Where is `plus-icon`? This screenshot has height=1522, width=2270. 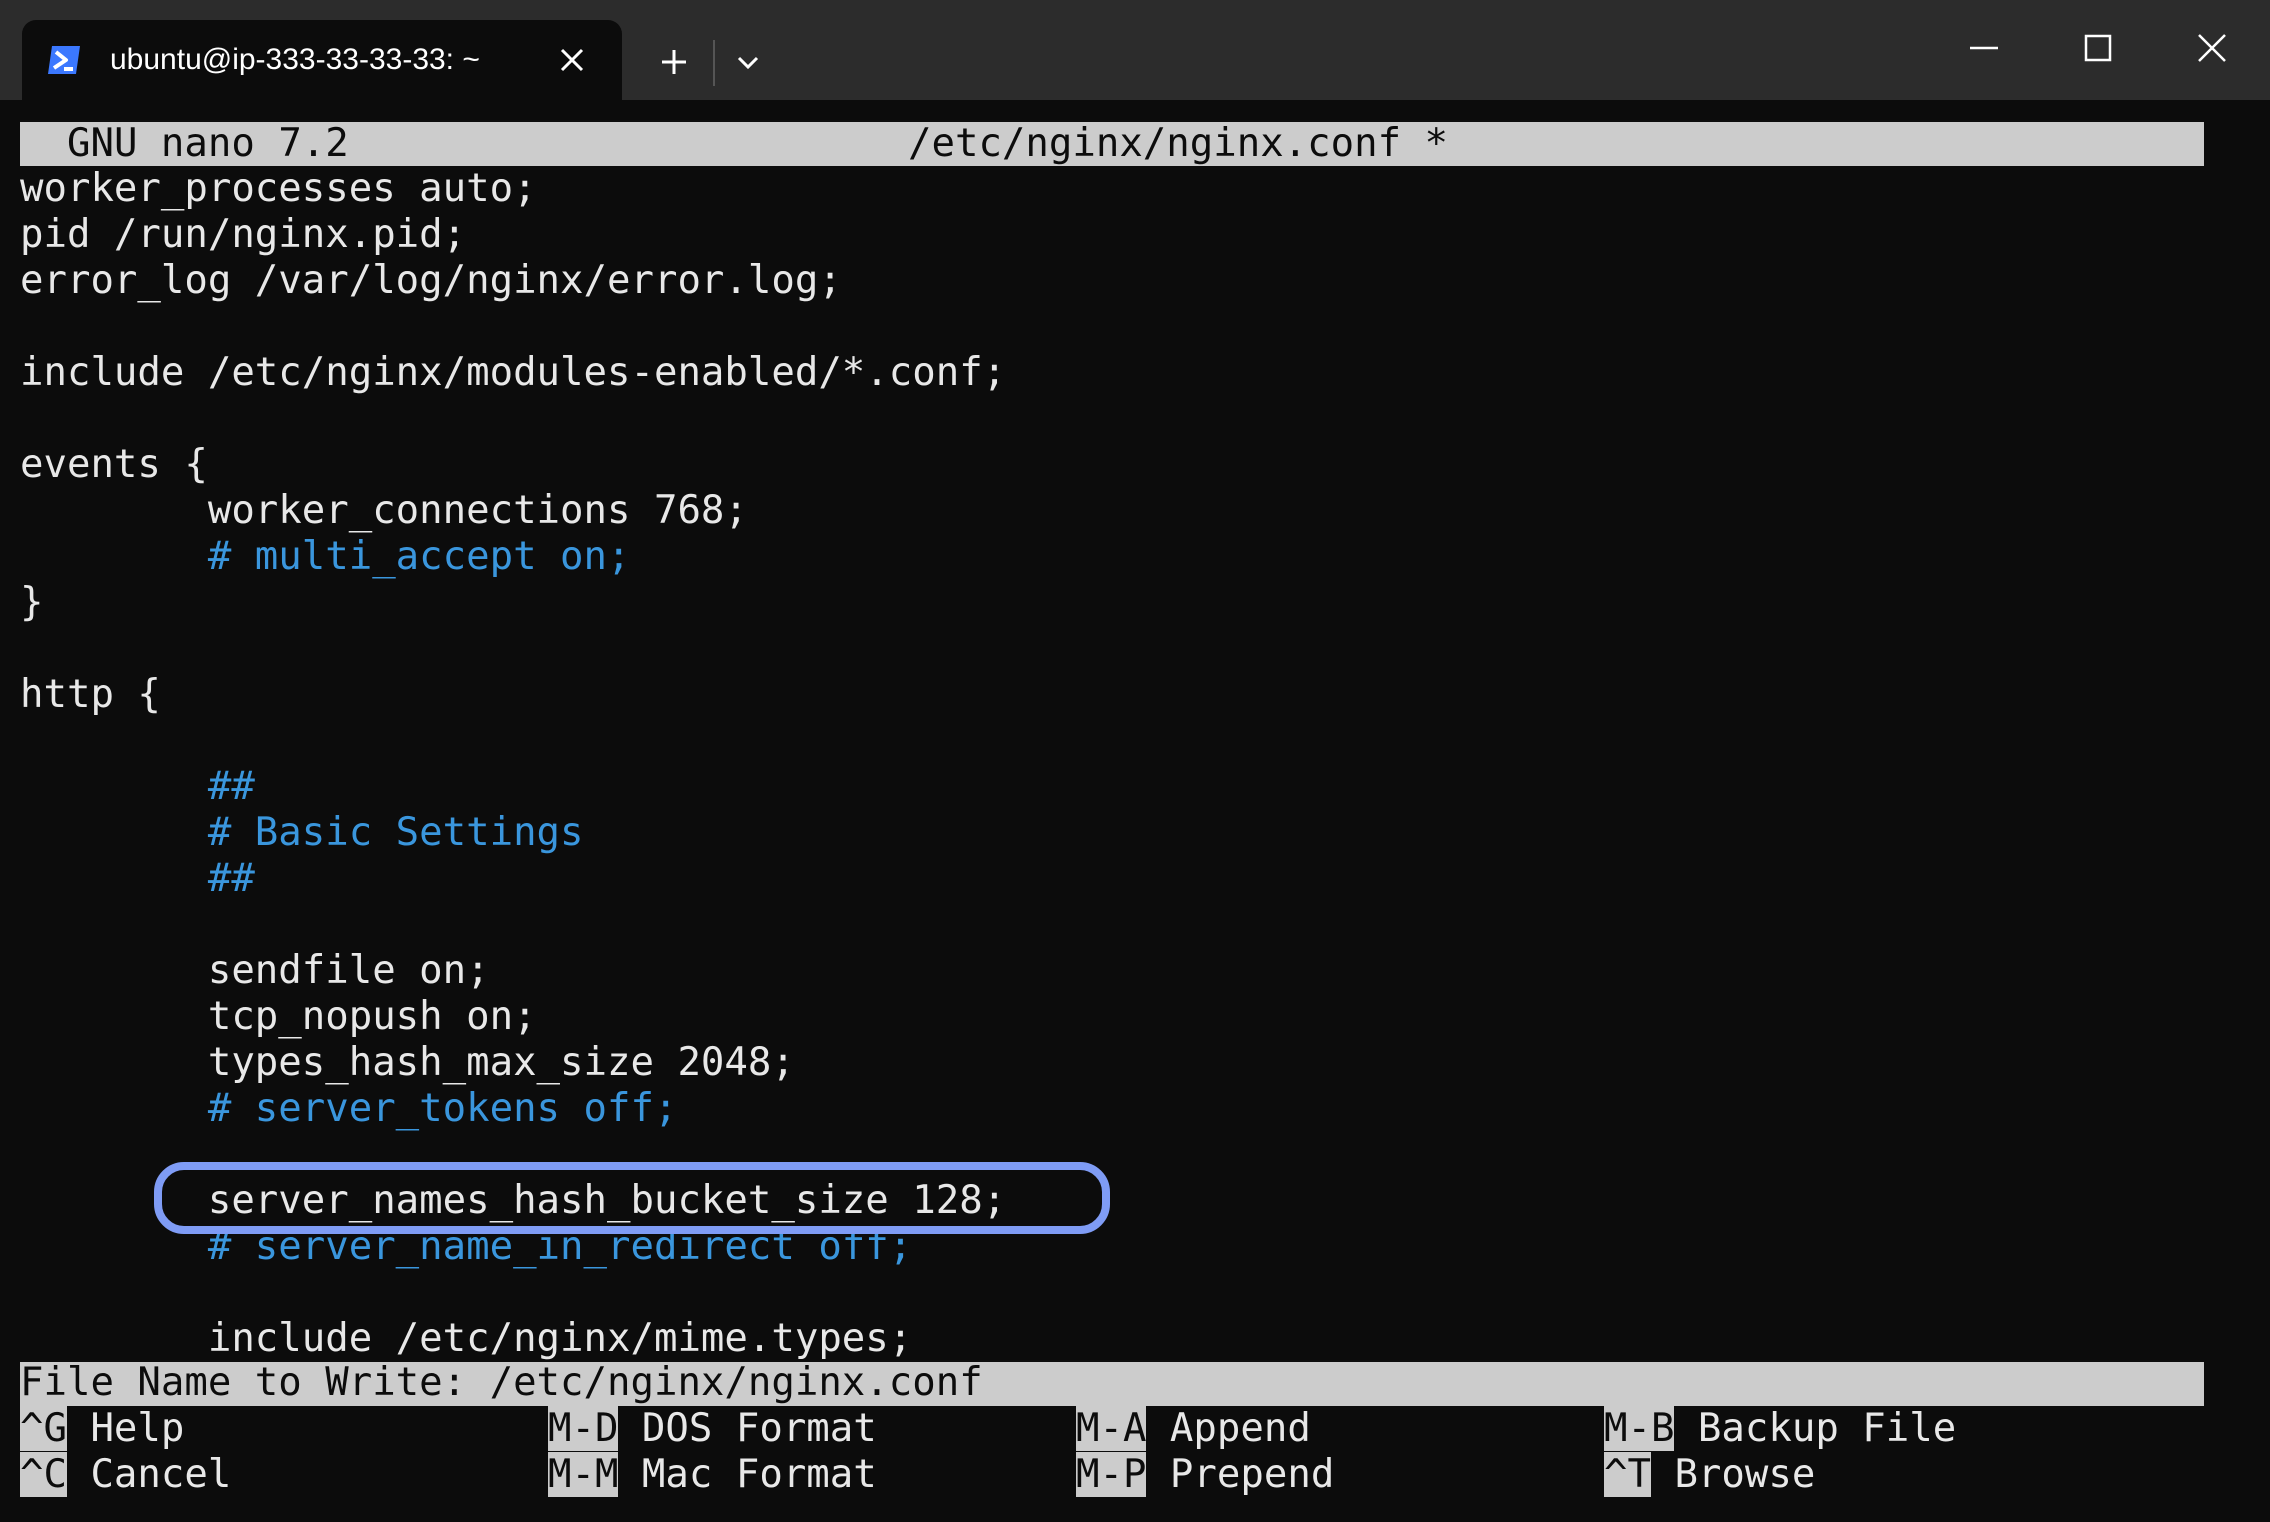
plus-icon is located at coordinates (674, 62).